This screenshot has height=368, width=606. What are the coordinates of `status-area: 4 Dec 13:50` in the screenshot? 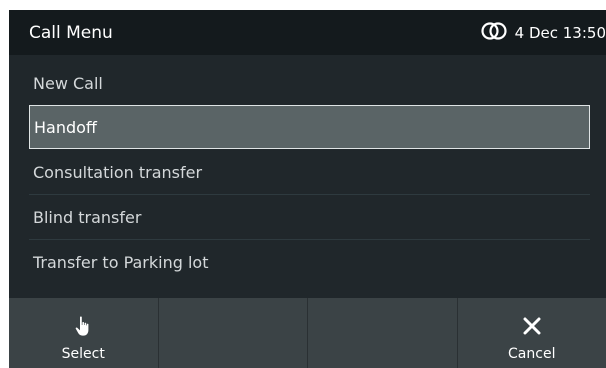 It's located at (543, 32).